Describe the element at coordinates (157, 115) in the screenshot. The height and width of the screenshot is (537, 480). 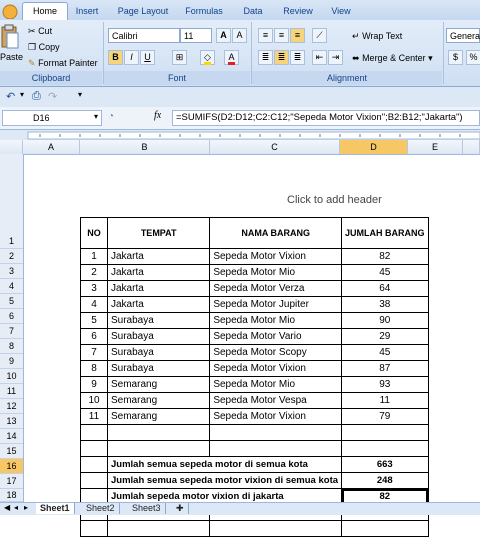
I see `fx-icon: fx` at that location.